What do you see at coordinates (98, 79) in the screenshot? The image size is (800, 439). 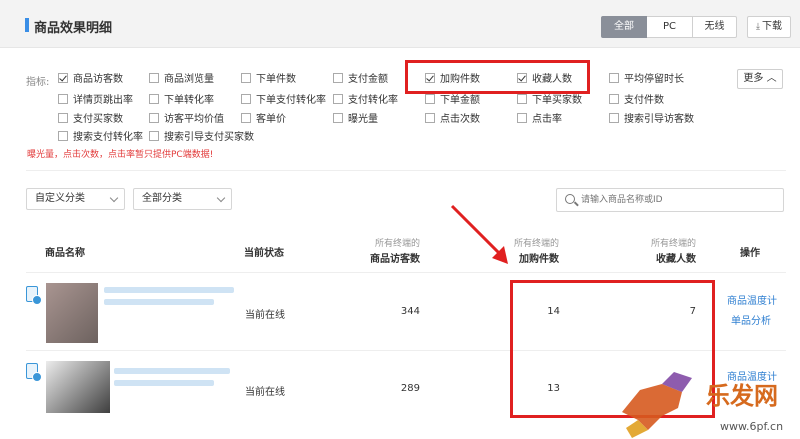 I see `checkbox-label: 商品访客数` at bounding box center [98, 79].